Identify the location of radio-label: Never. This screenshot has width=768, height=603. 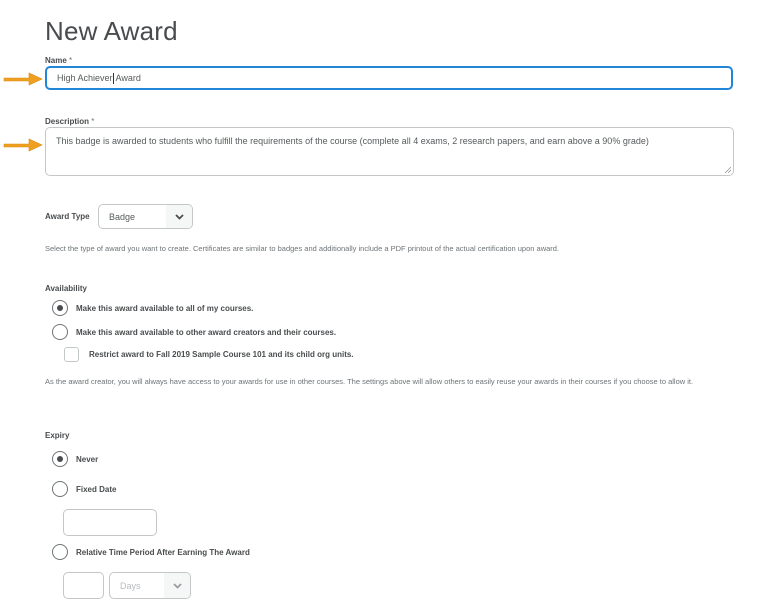
(87, 459).